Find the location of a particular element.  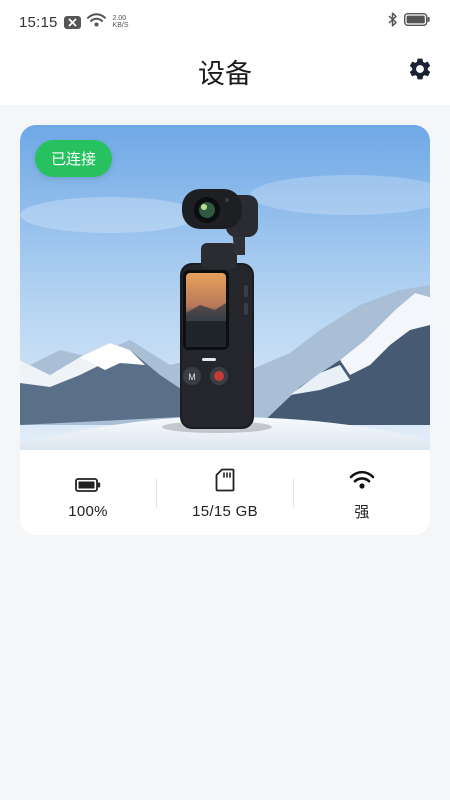

status-time: 15:15 is located at coordinates (38, 22).